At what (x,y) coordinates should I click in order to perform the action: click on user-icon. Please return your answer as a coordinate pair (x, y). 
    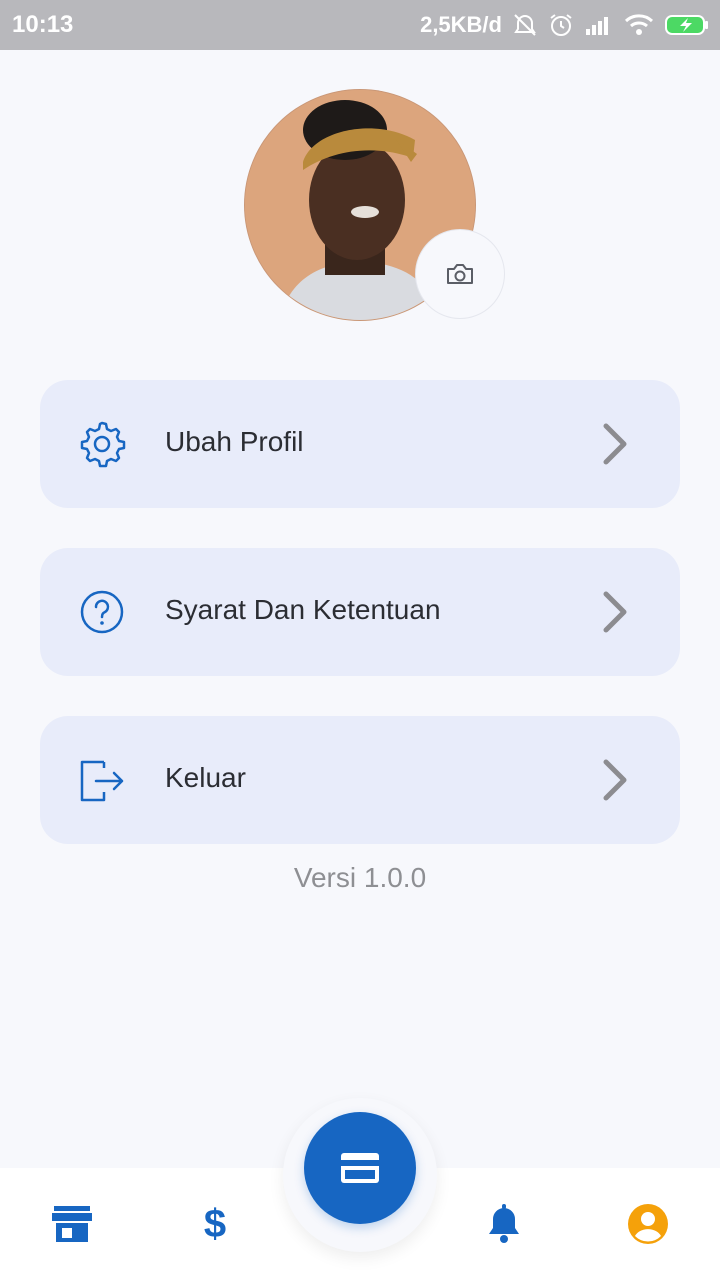
    Looking at the image, I should click on (648, 1224).